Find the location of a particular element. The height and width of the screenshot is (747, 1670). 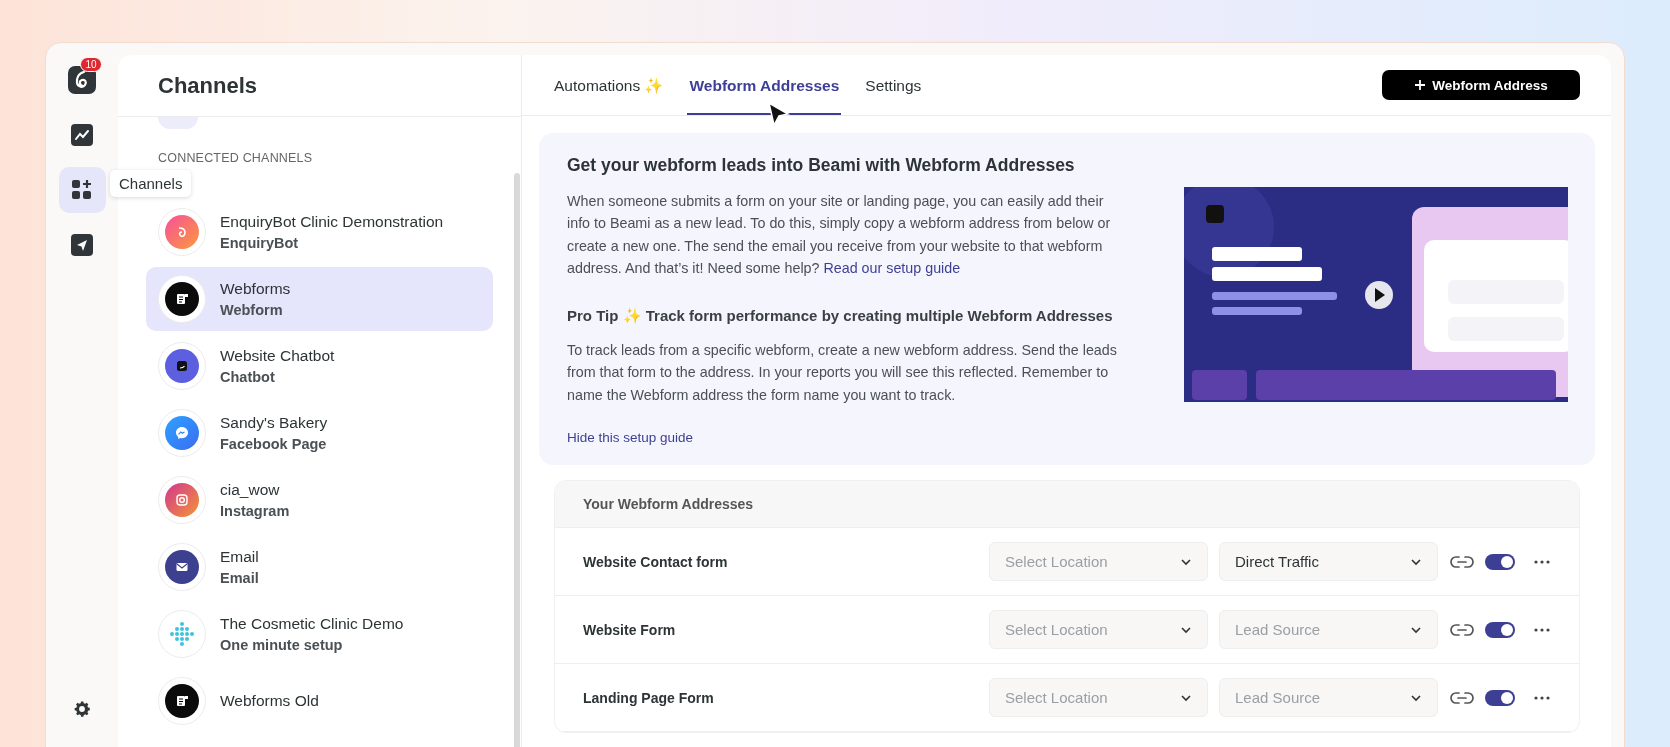

setup-guide-link: Read our setup guide is located at coordinates (892, 267).